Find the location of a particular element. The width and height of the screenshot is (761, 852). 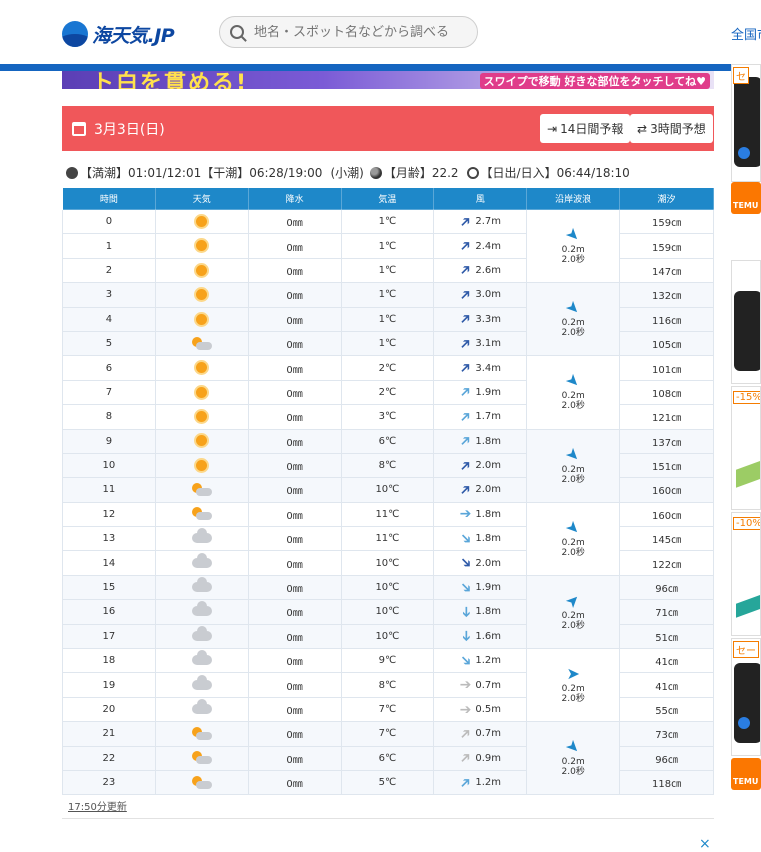

divider is located at coordinates (388, 818).